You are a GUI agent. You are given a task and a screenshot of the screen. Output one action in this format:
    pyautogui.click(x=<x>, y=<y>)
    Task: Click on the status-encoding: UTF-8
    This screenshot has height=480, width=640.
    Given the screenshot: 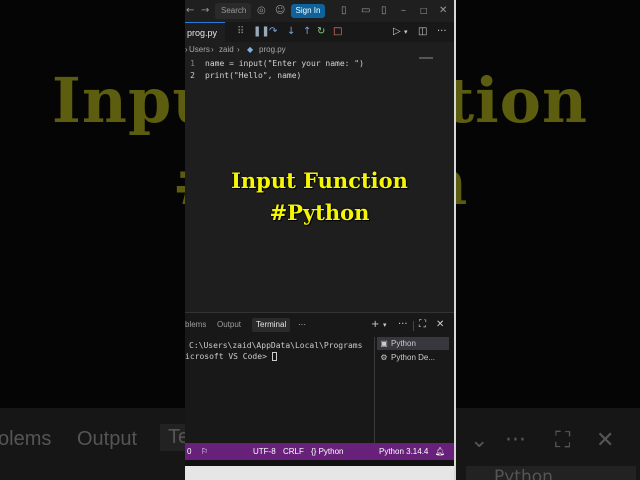 What is the action you would take?
    pyautogui.click(x=264, y=451)
    